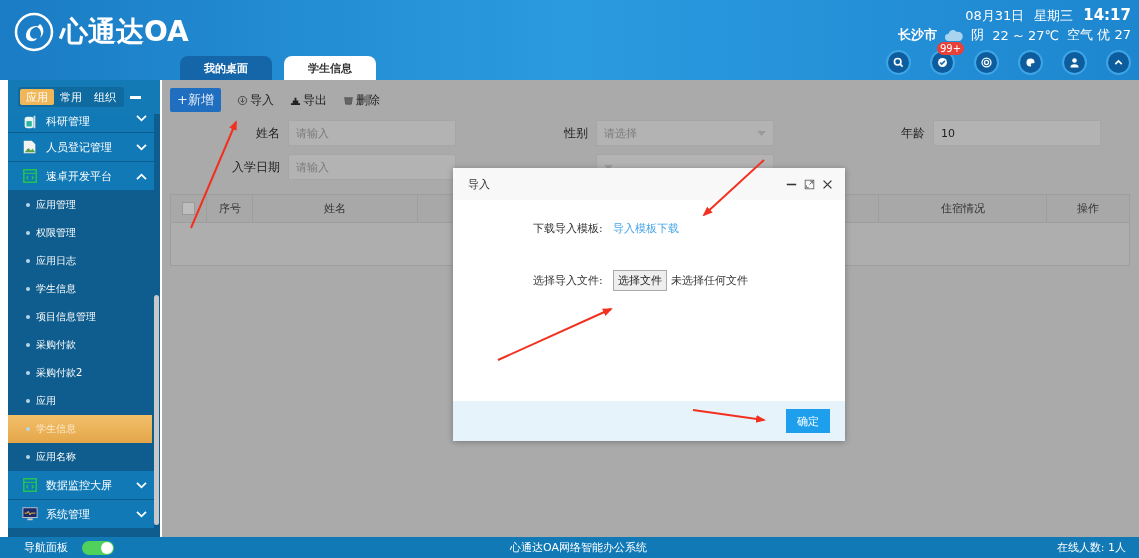  What do you see at coordinates (568, 228) in the screenshot?
I see `download-label: 下载导入模板:` at bounding box center [568, 228].